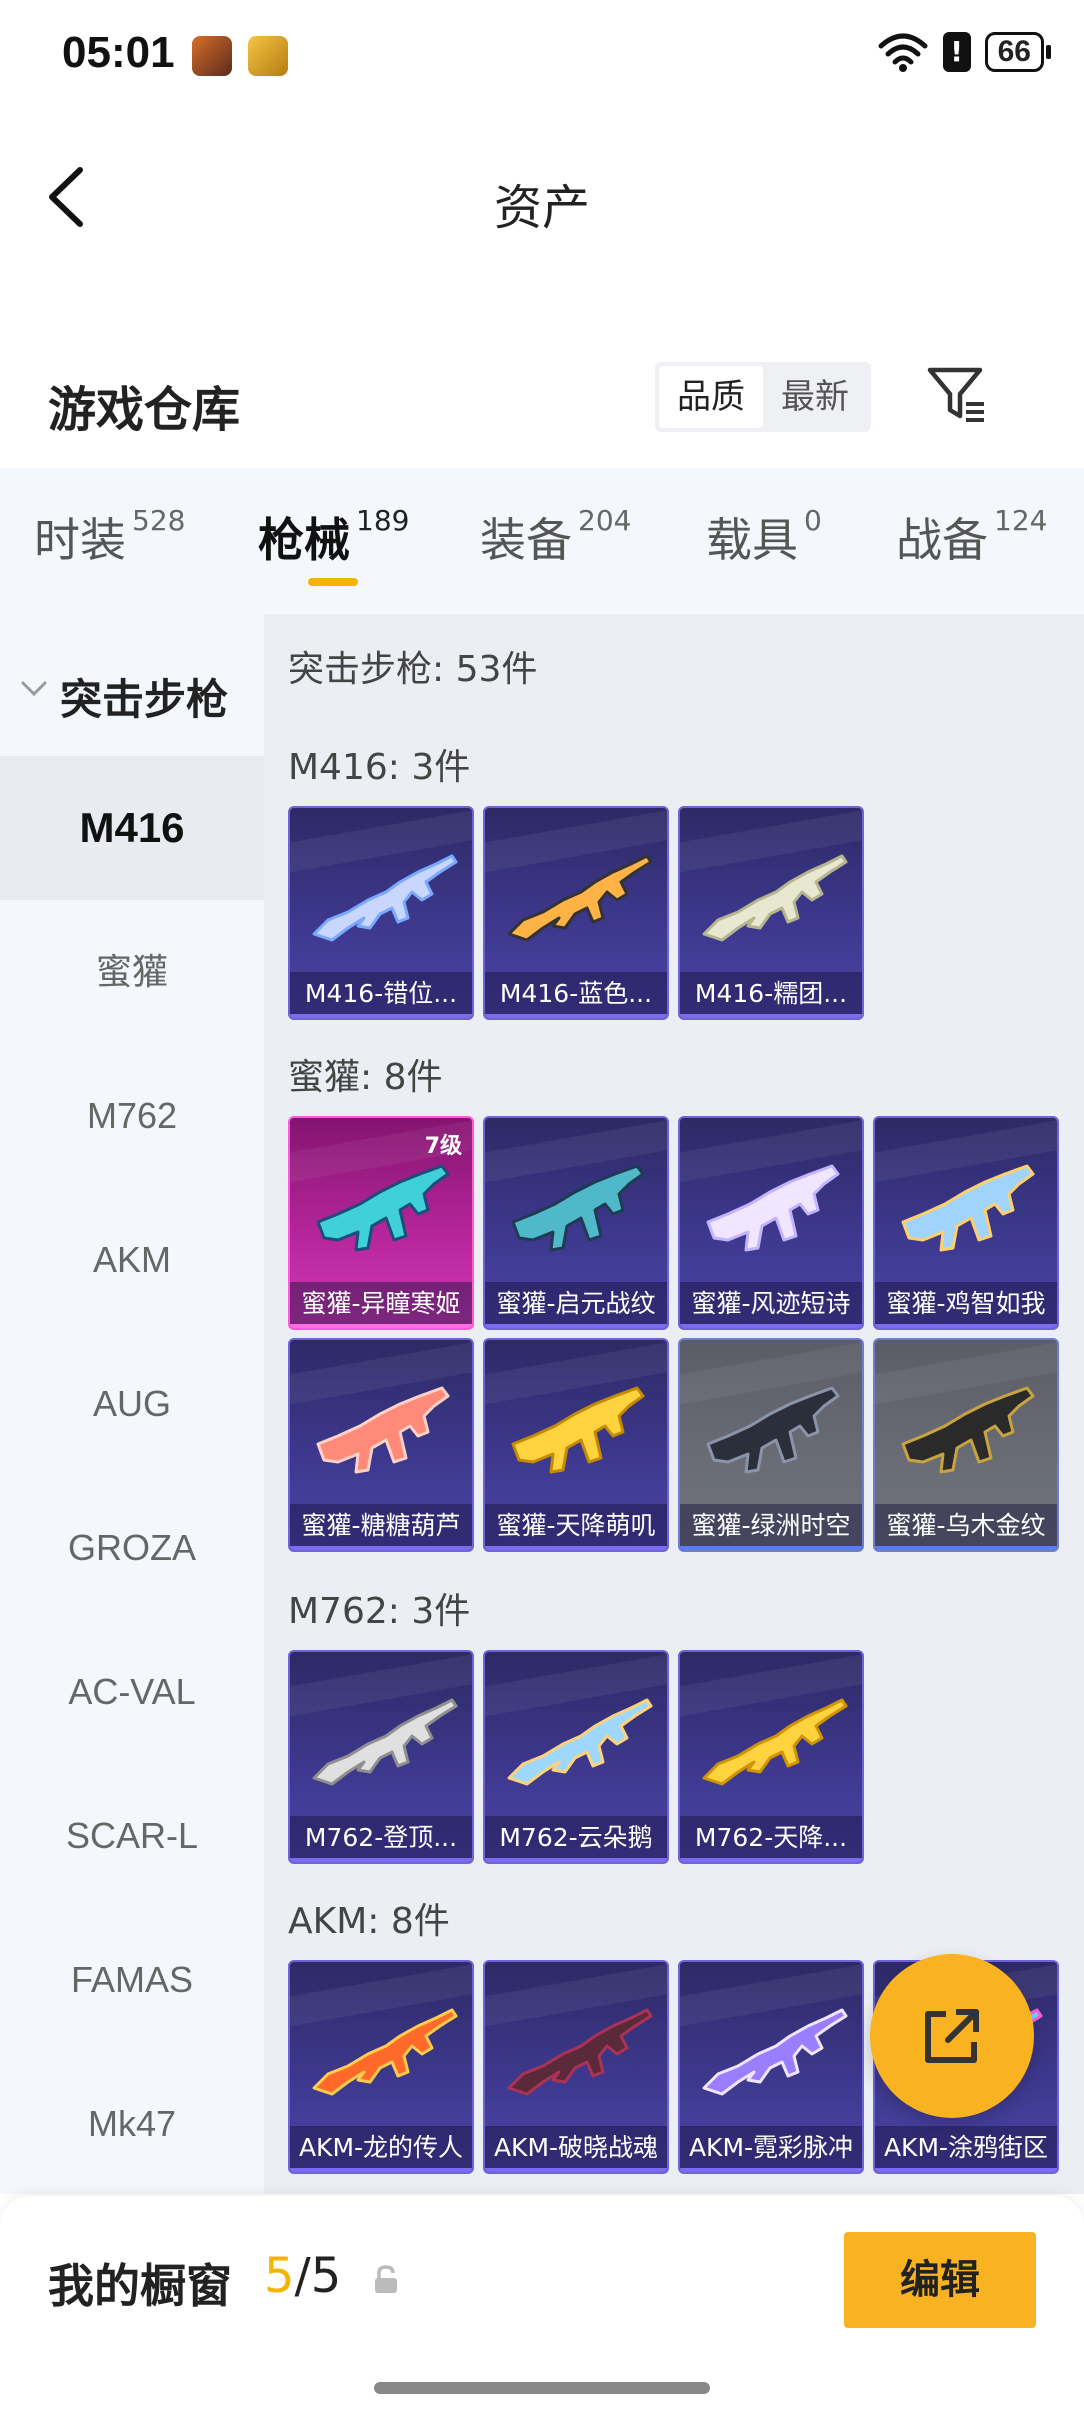 The width and height of the screenshot is (1084, 2412). Describe the element at coordinates (576, 1305) in the screenshot. I see `skin-name: 蜜獾-启元战纹` at that location.